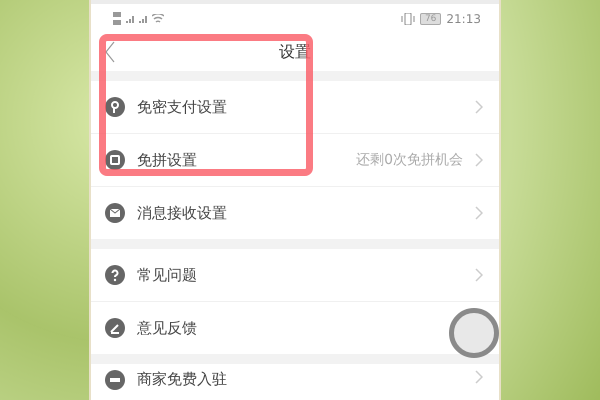 The height and width of the screenshot is (400, 600). What do you see at coordinates (110, 52) in the screenshot?
I see `back-icon` at bounding box center [110, 52].